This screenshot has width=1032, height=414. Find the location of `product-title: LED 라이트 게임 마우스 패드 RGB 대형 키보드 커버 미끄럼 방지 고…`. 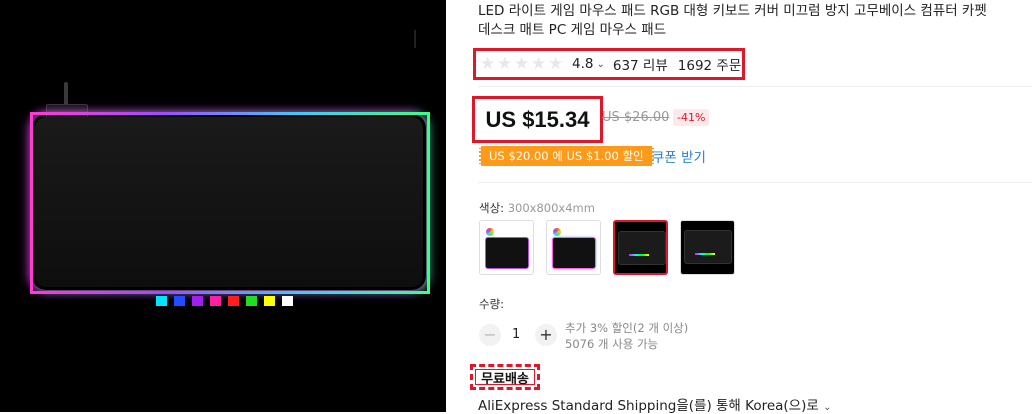

product-title: LED 라이트 게임 마우스 패드 RGB 대형 키보드 커버 미끄럼 방지 고… is located at coordinates (755, 21).